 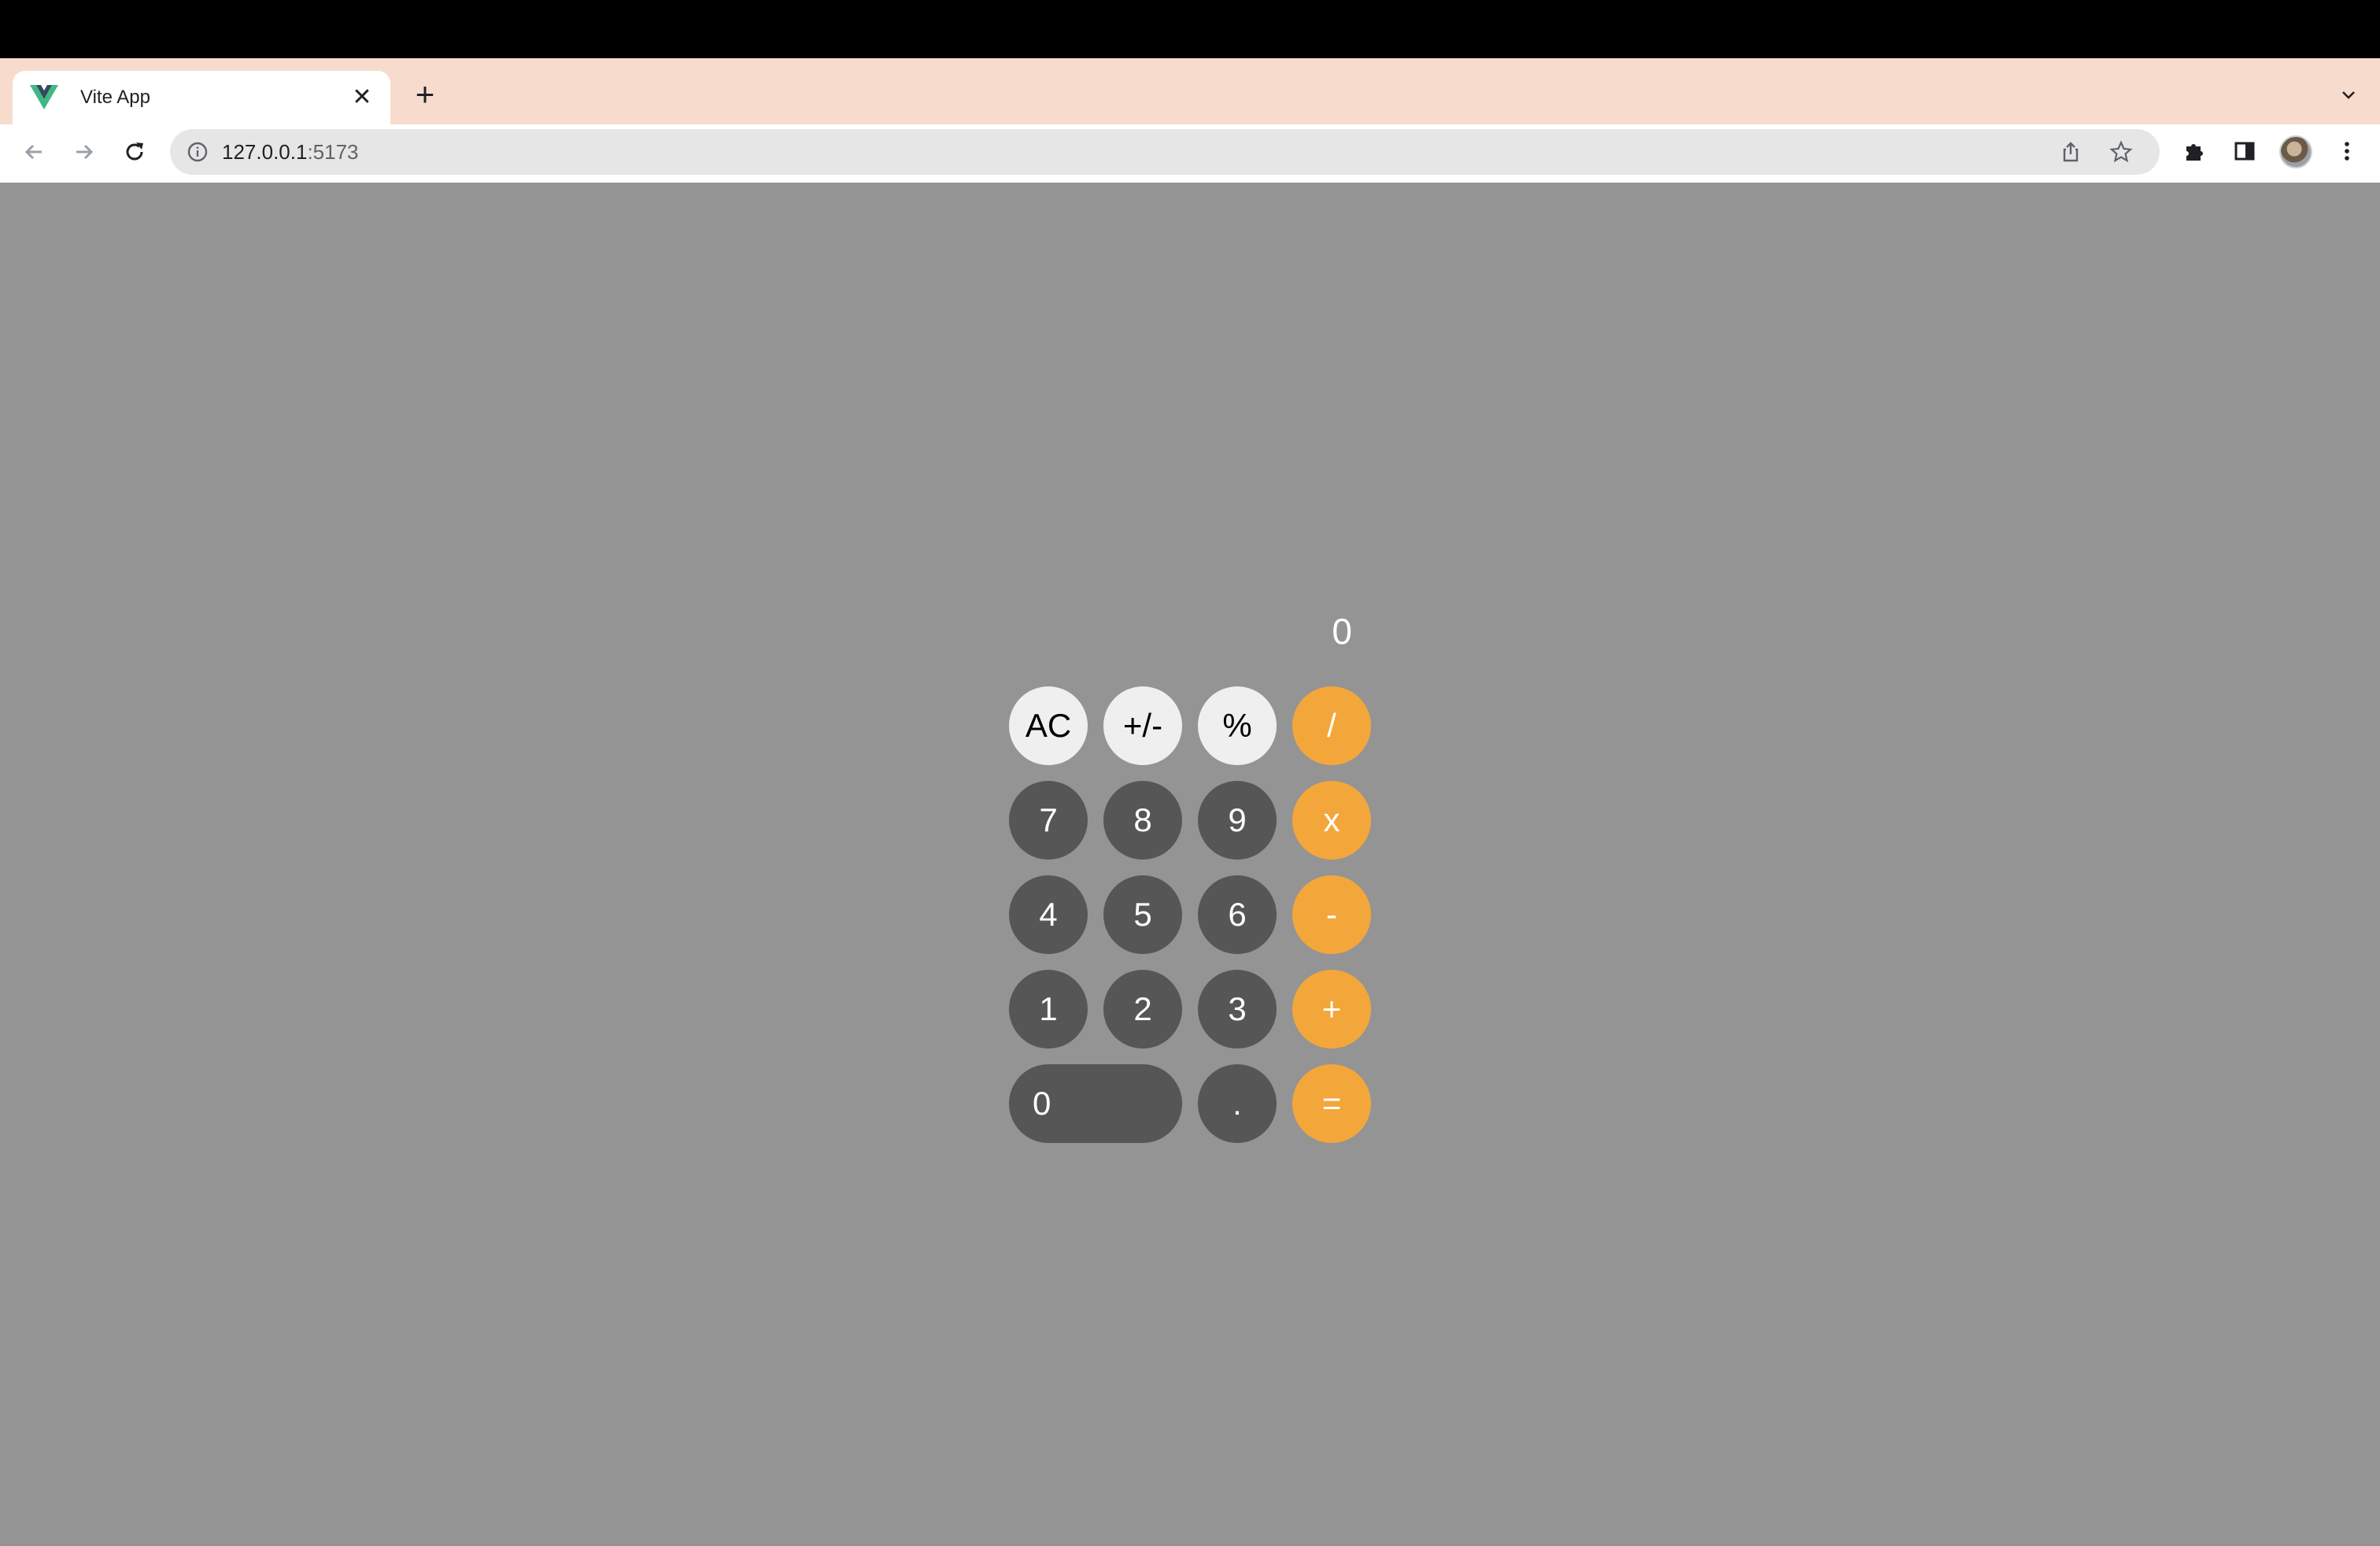 What do you see at coordinates (1190, 29) in the screenshot?
I see `screen-top-bar` at bounding box center [1190, 29].